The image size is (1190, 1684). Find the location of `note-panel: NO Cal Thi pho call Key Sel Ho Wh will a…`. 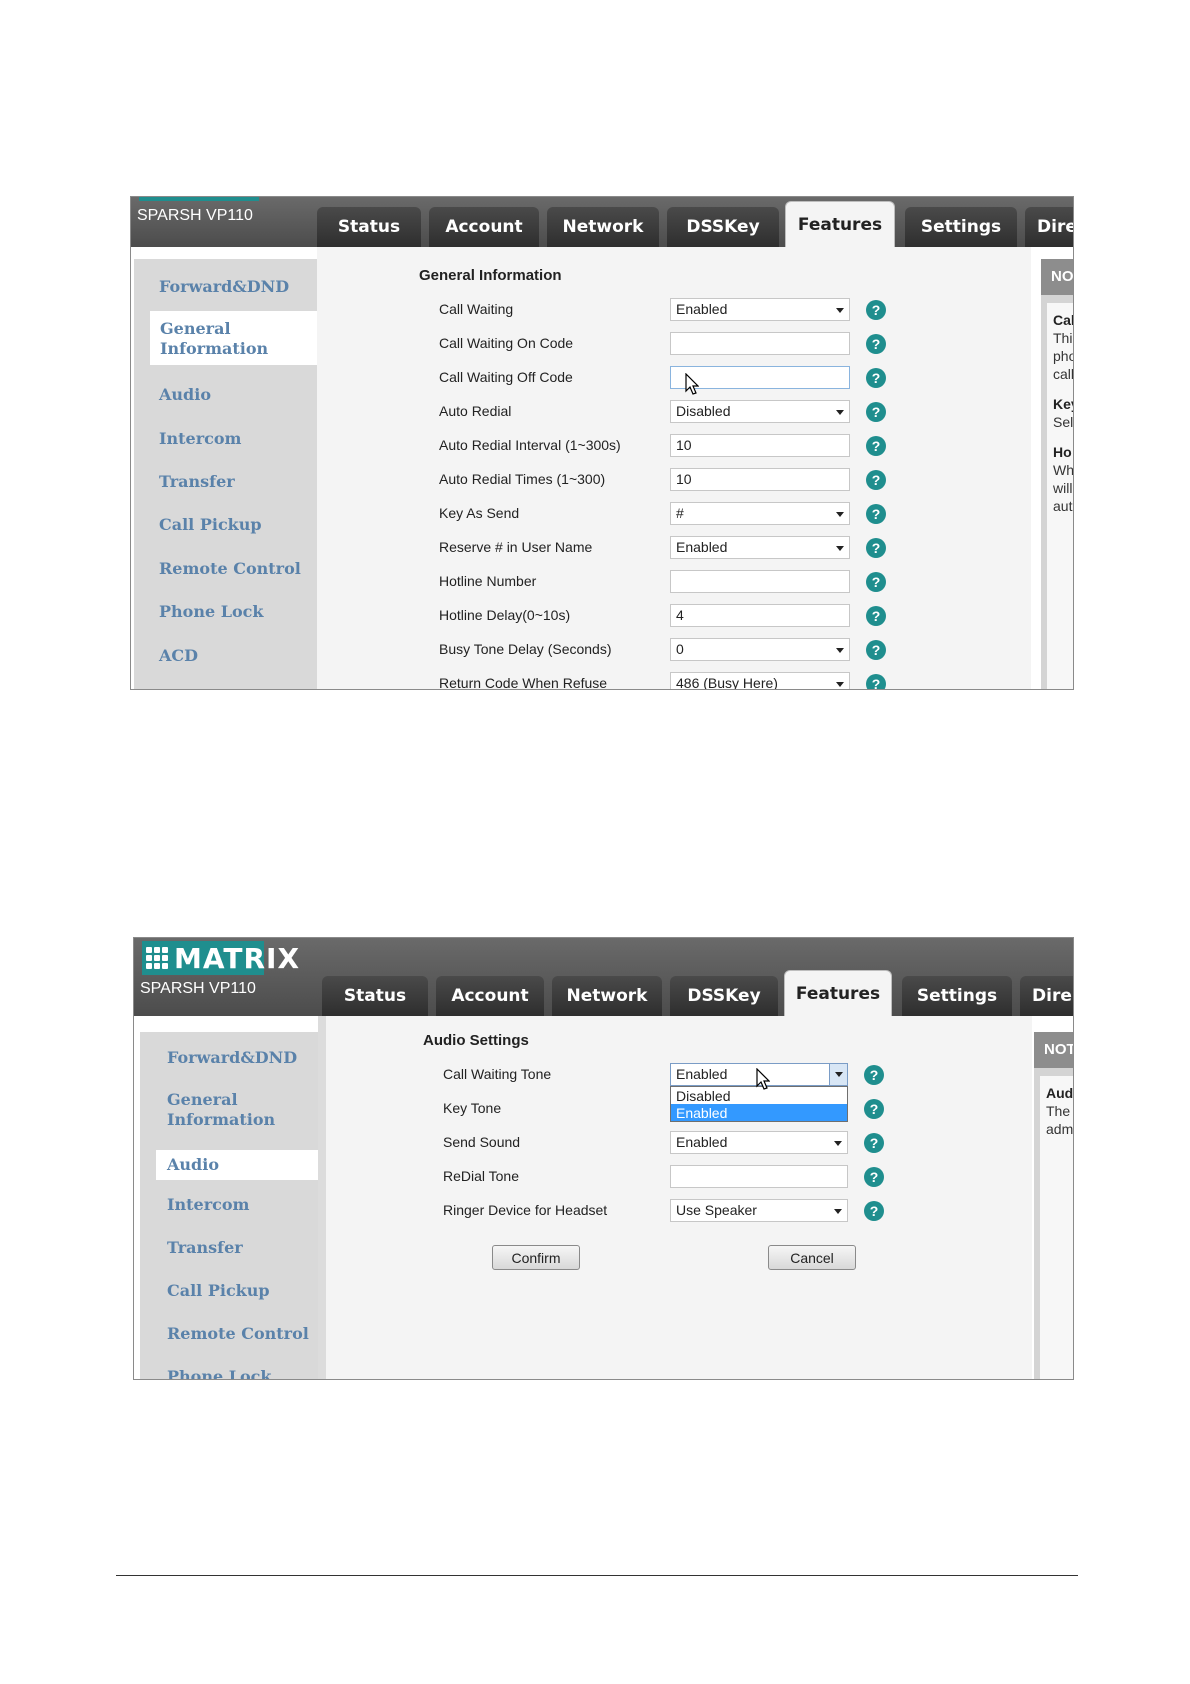

note-panel: NO Cal Thi pho call Key Sel Ho Wh will a… is located at coordinates (1057, 474).